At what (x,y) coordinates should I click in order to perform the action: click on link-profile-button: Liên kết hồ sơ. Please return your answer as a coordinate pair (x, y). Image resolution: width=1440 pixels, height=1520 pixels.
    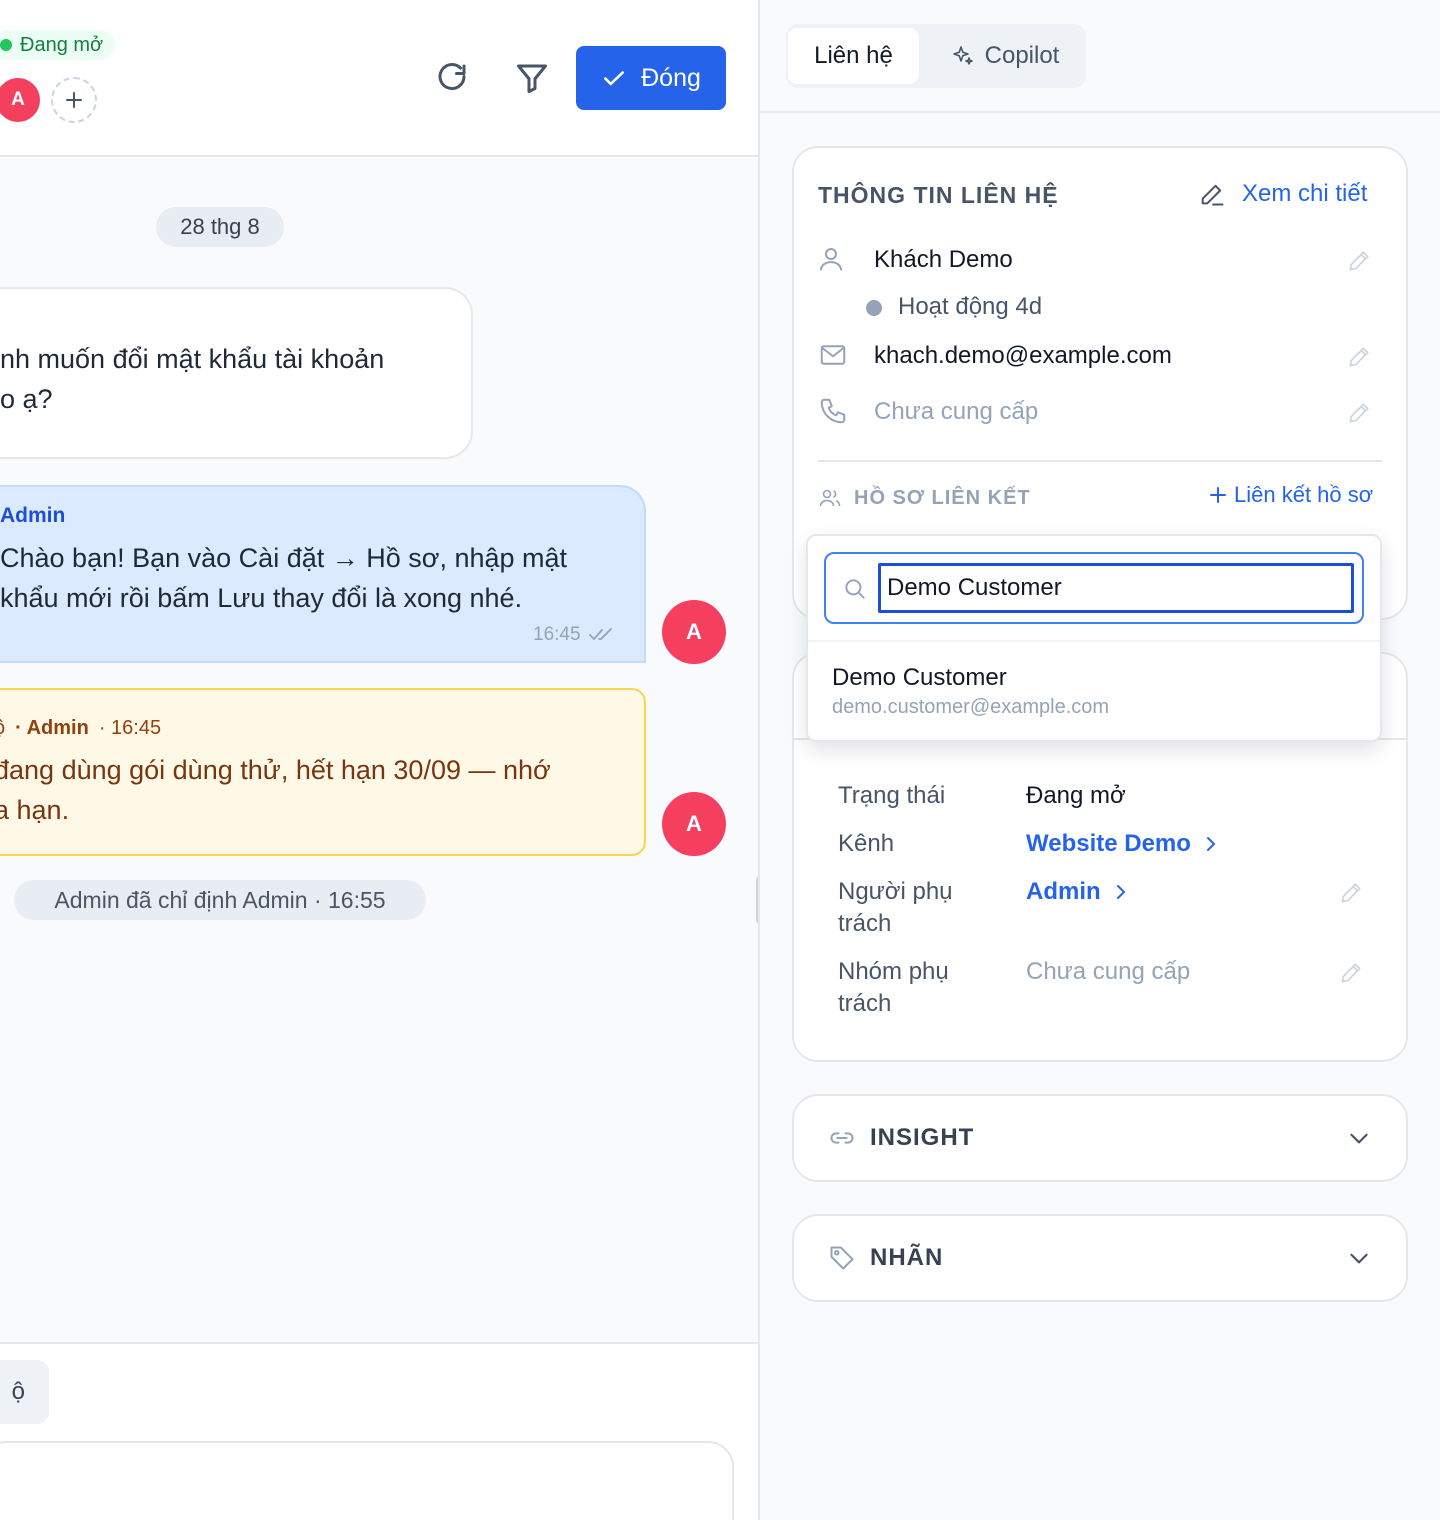
    Looking at the image, I should click on (1290, 495).